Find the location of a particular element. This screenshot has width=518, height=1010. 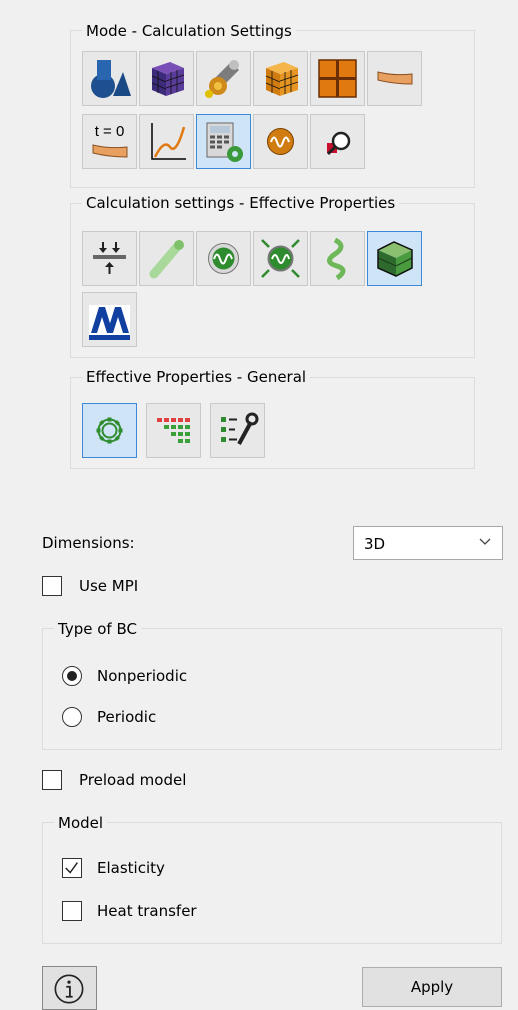

tool-green-cube is located at coordinates (394, 258).